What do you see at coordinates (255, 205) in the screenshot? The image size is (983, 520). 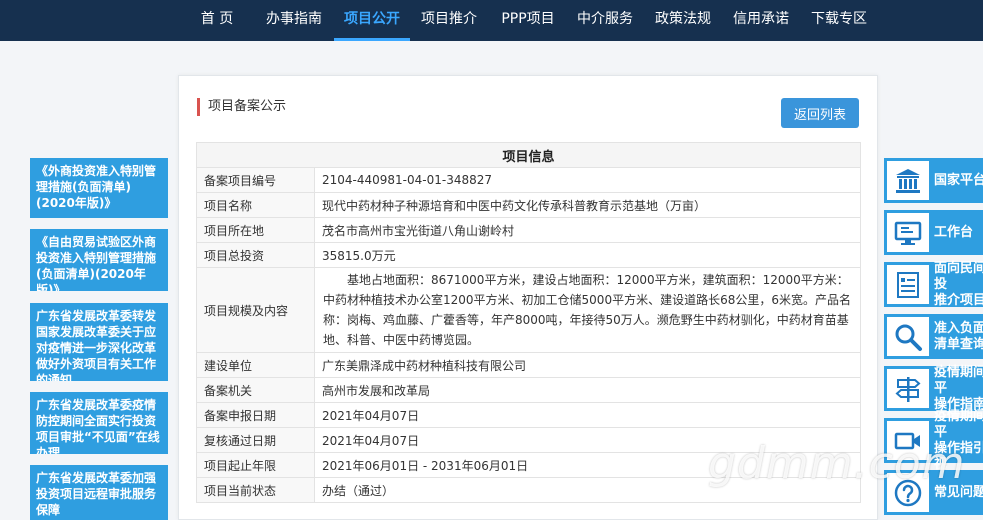 I see `row-label: 项目名称` at bounding box center [255, 205].